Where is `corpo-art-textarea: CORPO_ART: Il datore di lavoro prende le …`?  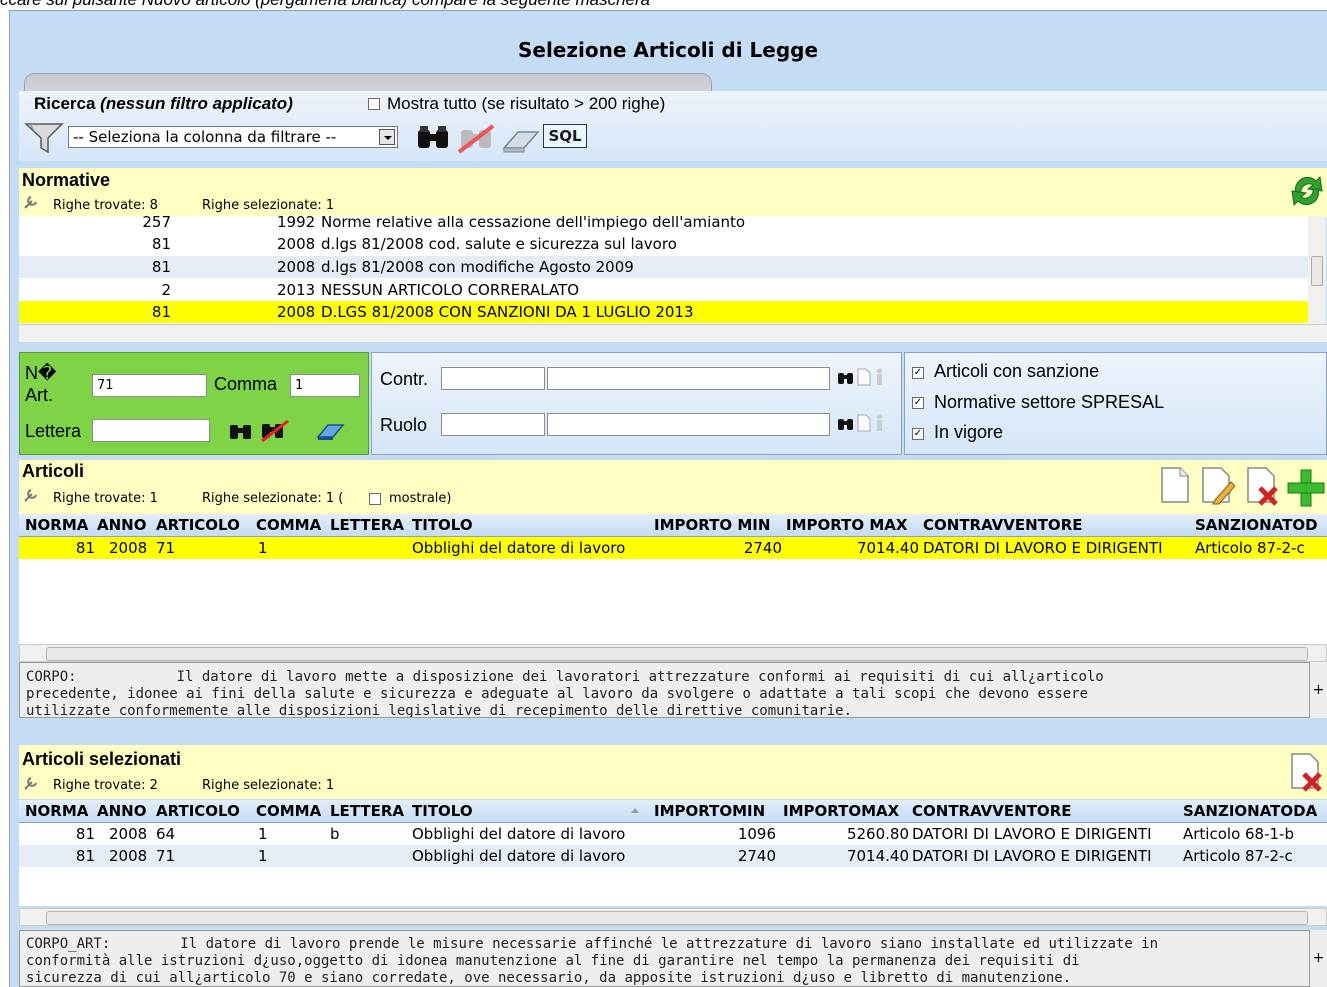 corpo-art-textarea: CORPO_ART: Il datore di lavoro prende le … is located at coordinates (664, 958).